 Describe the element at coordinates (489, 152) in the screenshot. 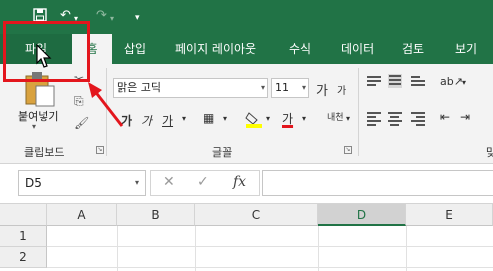

I see `alignment-group-label: 맞` at that location.